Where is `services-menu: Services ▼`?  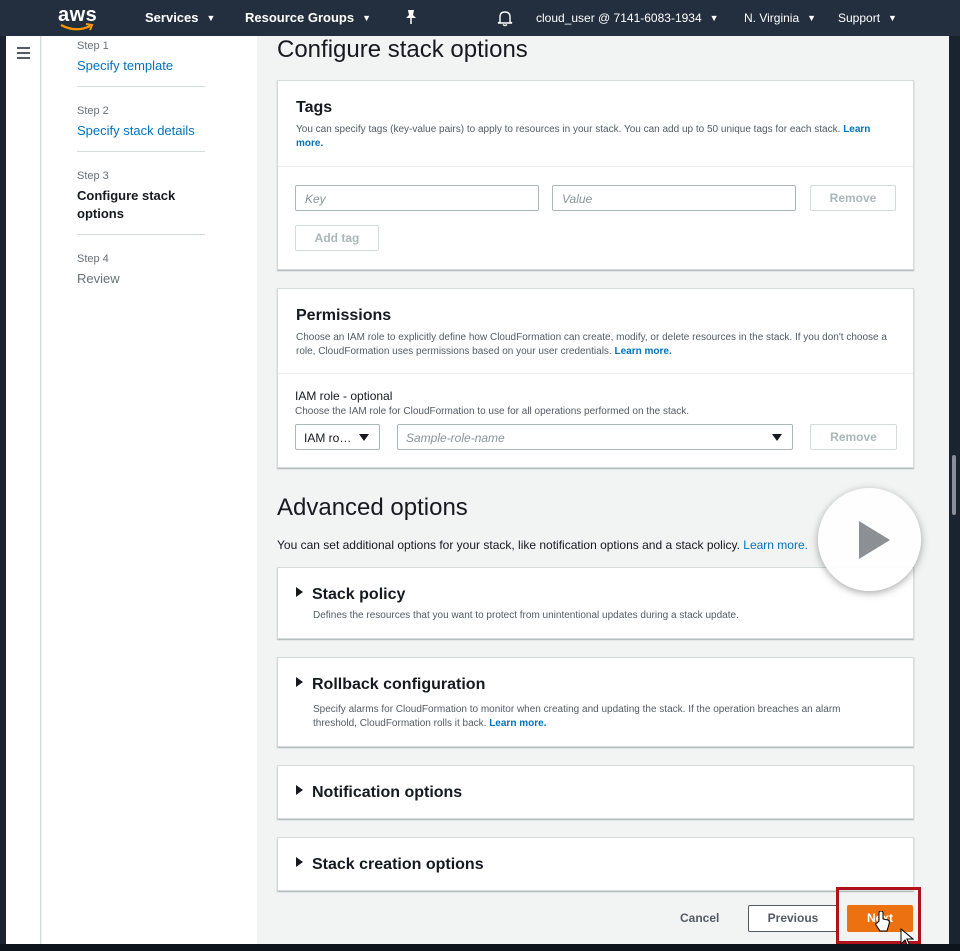 services-menu: Services ▼ is located at coordinates (180, 17).